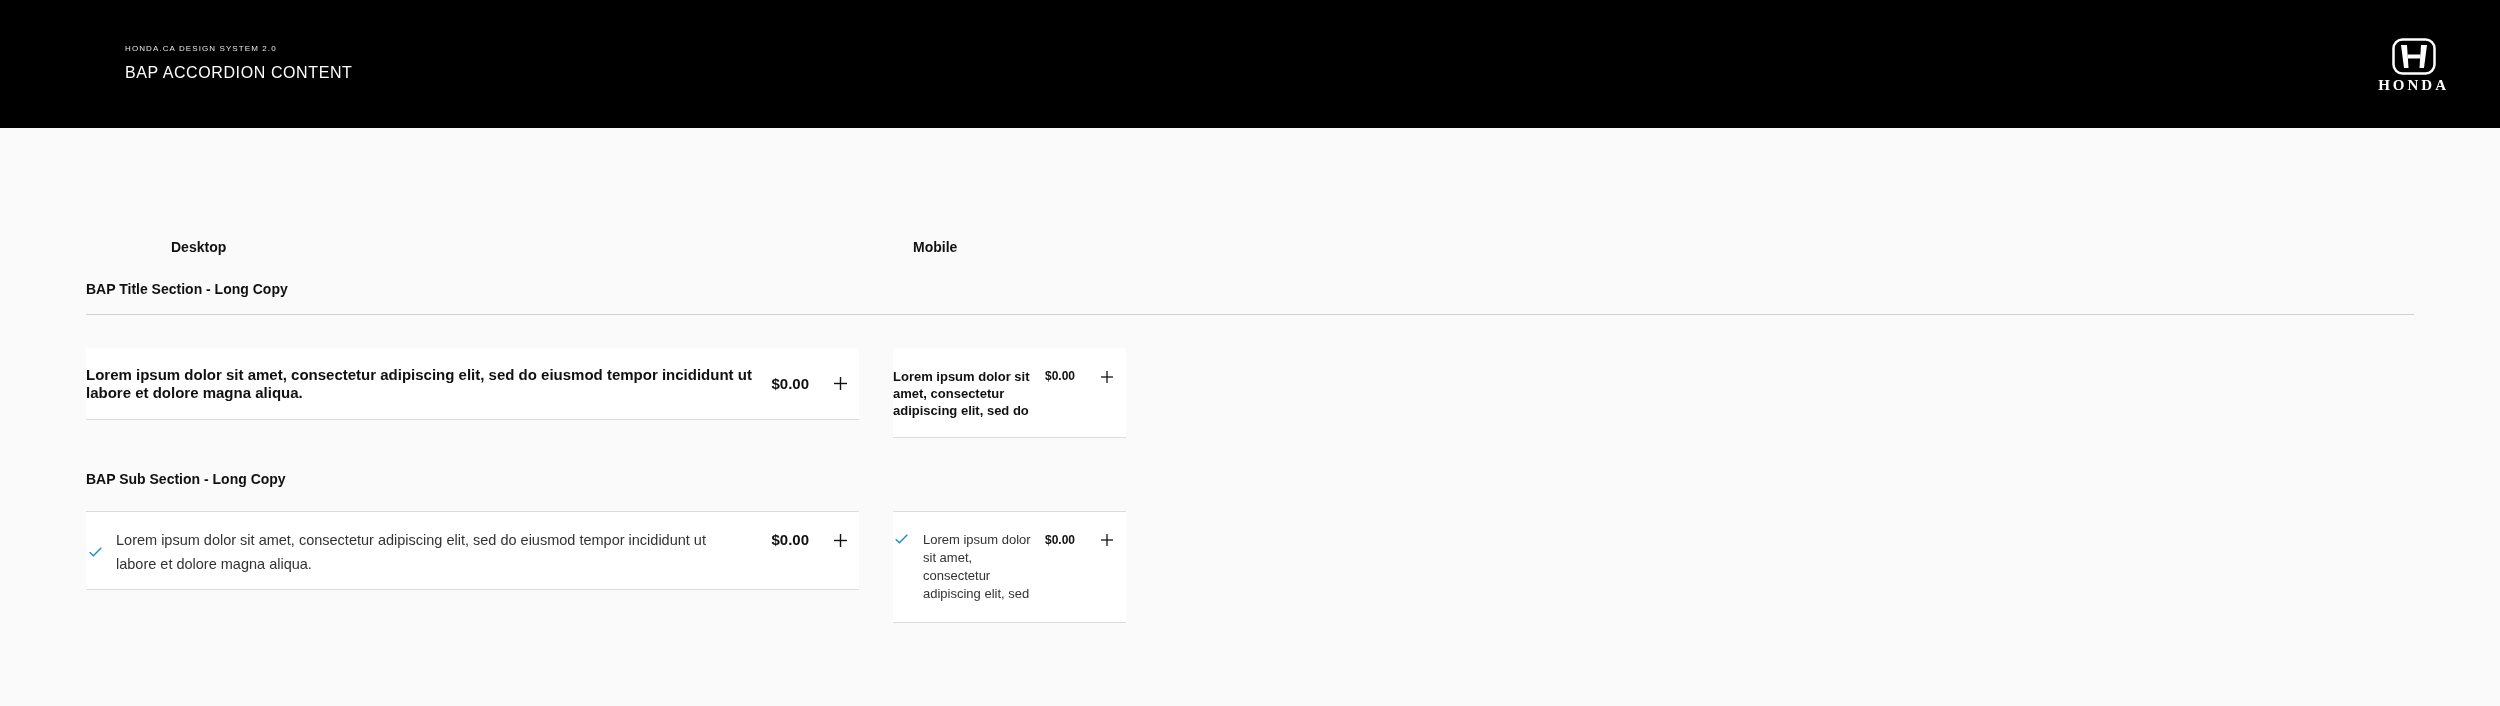 The height and width of the screenshot is (706, 2500). I want to click on column-label: Mobile, so click(935, 247).